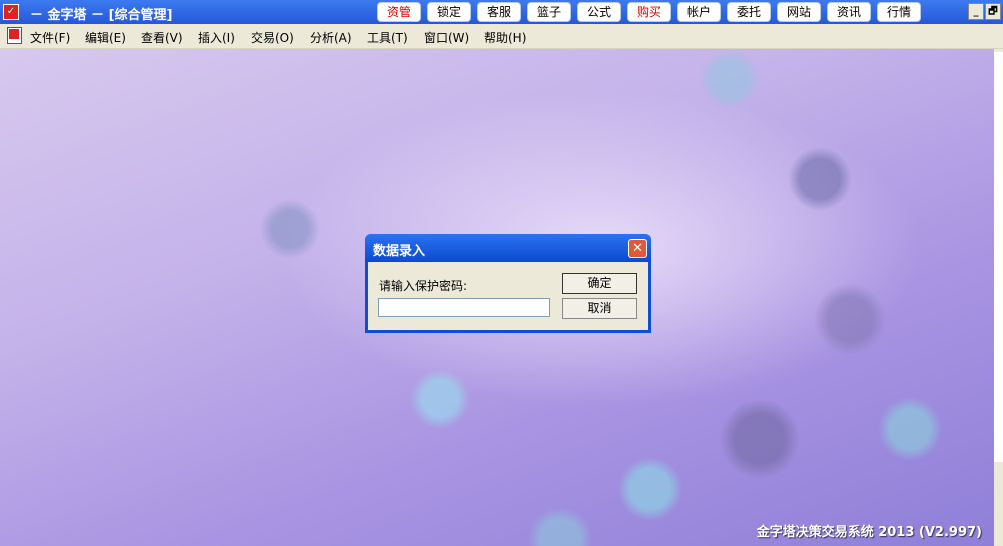  I want to click on menu-item: 插入(I), so click(216, 37).